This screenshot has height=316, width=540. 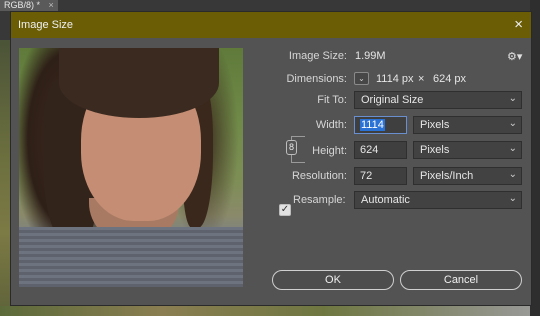 I want to click on tab-close-icon: ×, so click(x=51, y=5).